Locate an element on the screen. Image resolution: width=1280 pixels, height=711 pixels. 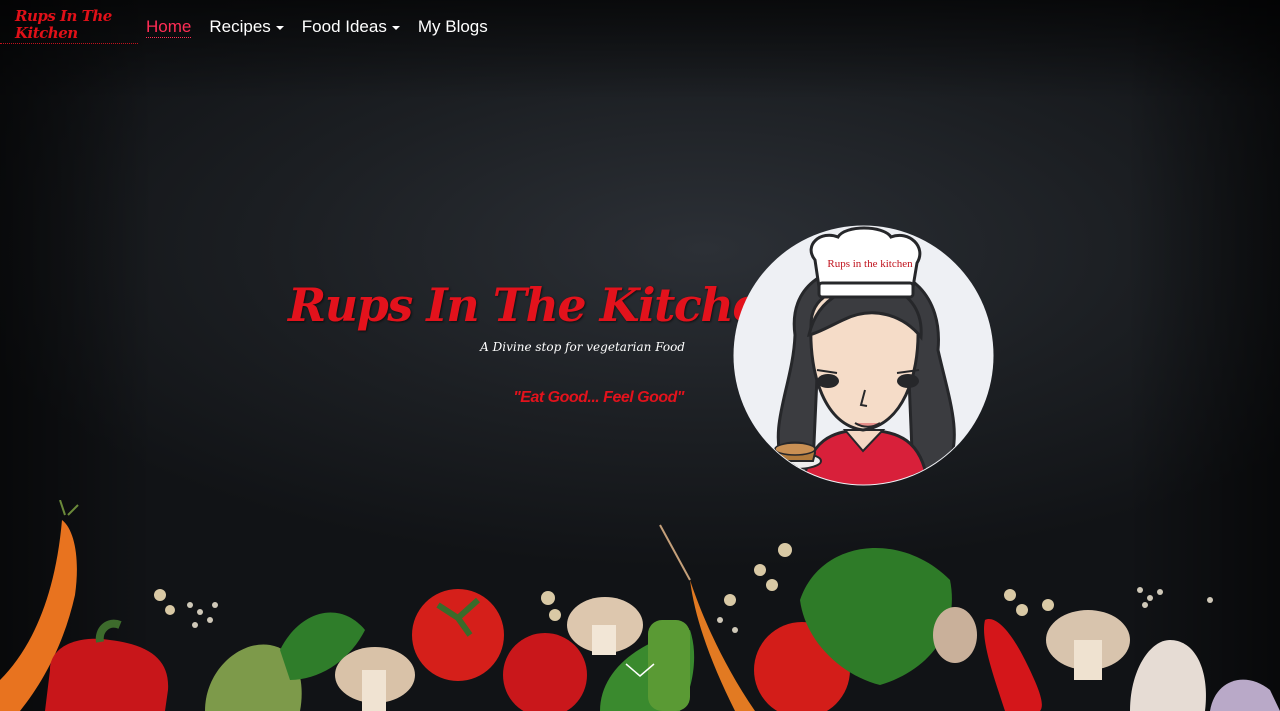
nav-item-label: Food Ideas is located at coordinates (344, 26).